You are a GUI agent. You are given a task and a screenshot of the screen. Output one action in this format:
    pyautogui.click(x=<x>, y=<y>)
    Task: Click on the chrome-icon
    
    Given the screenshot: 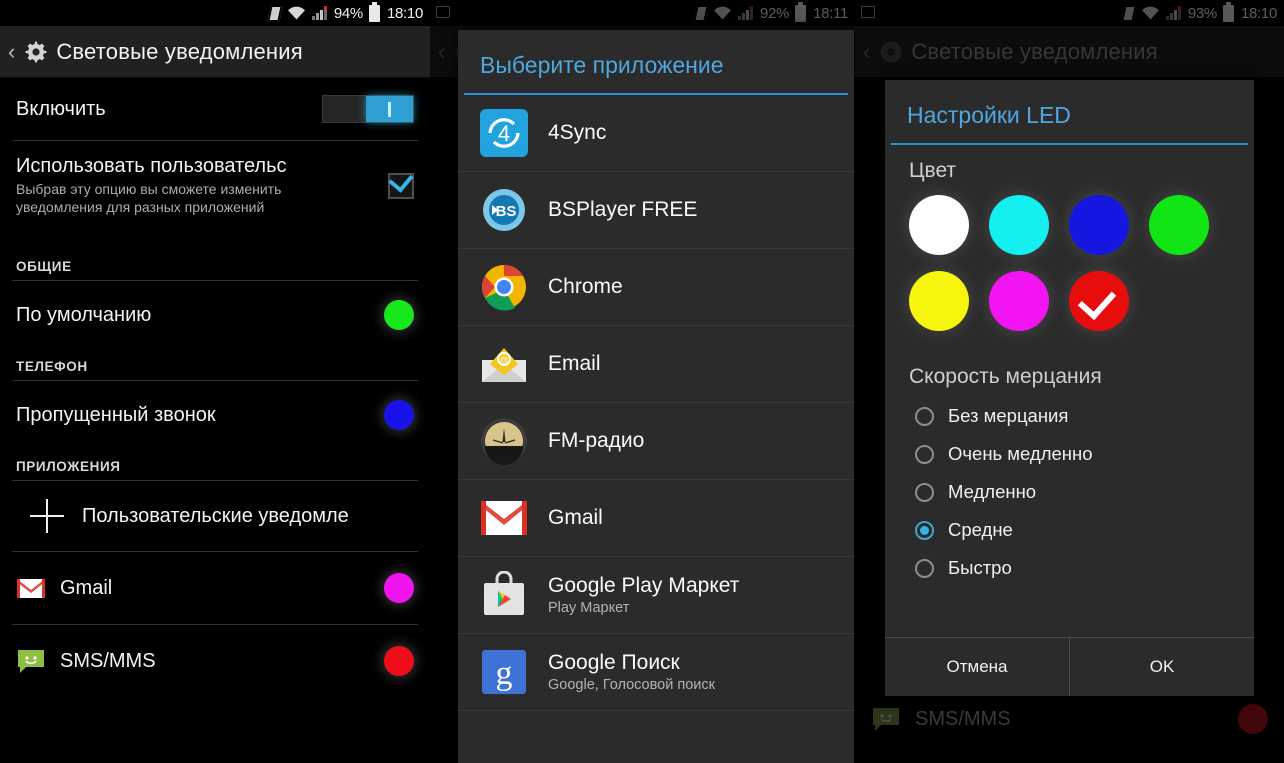 What is the action you would take?
    pyautogui.click(x=504, y=287)
    